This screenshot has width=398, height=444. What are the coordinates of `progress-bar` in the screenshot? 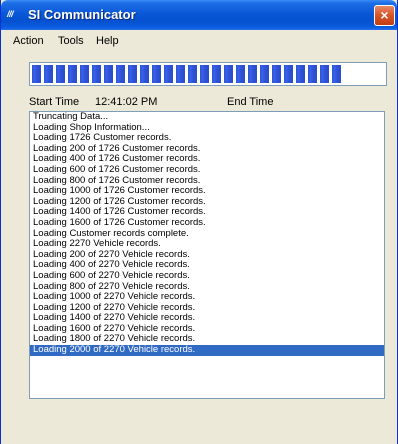 It's located at (208, 74).